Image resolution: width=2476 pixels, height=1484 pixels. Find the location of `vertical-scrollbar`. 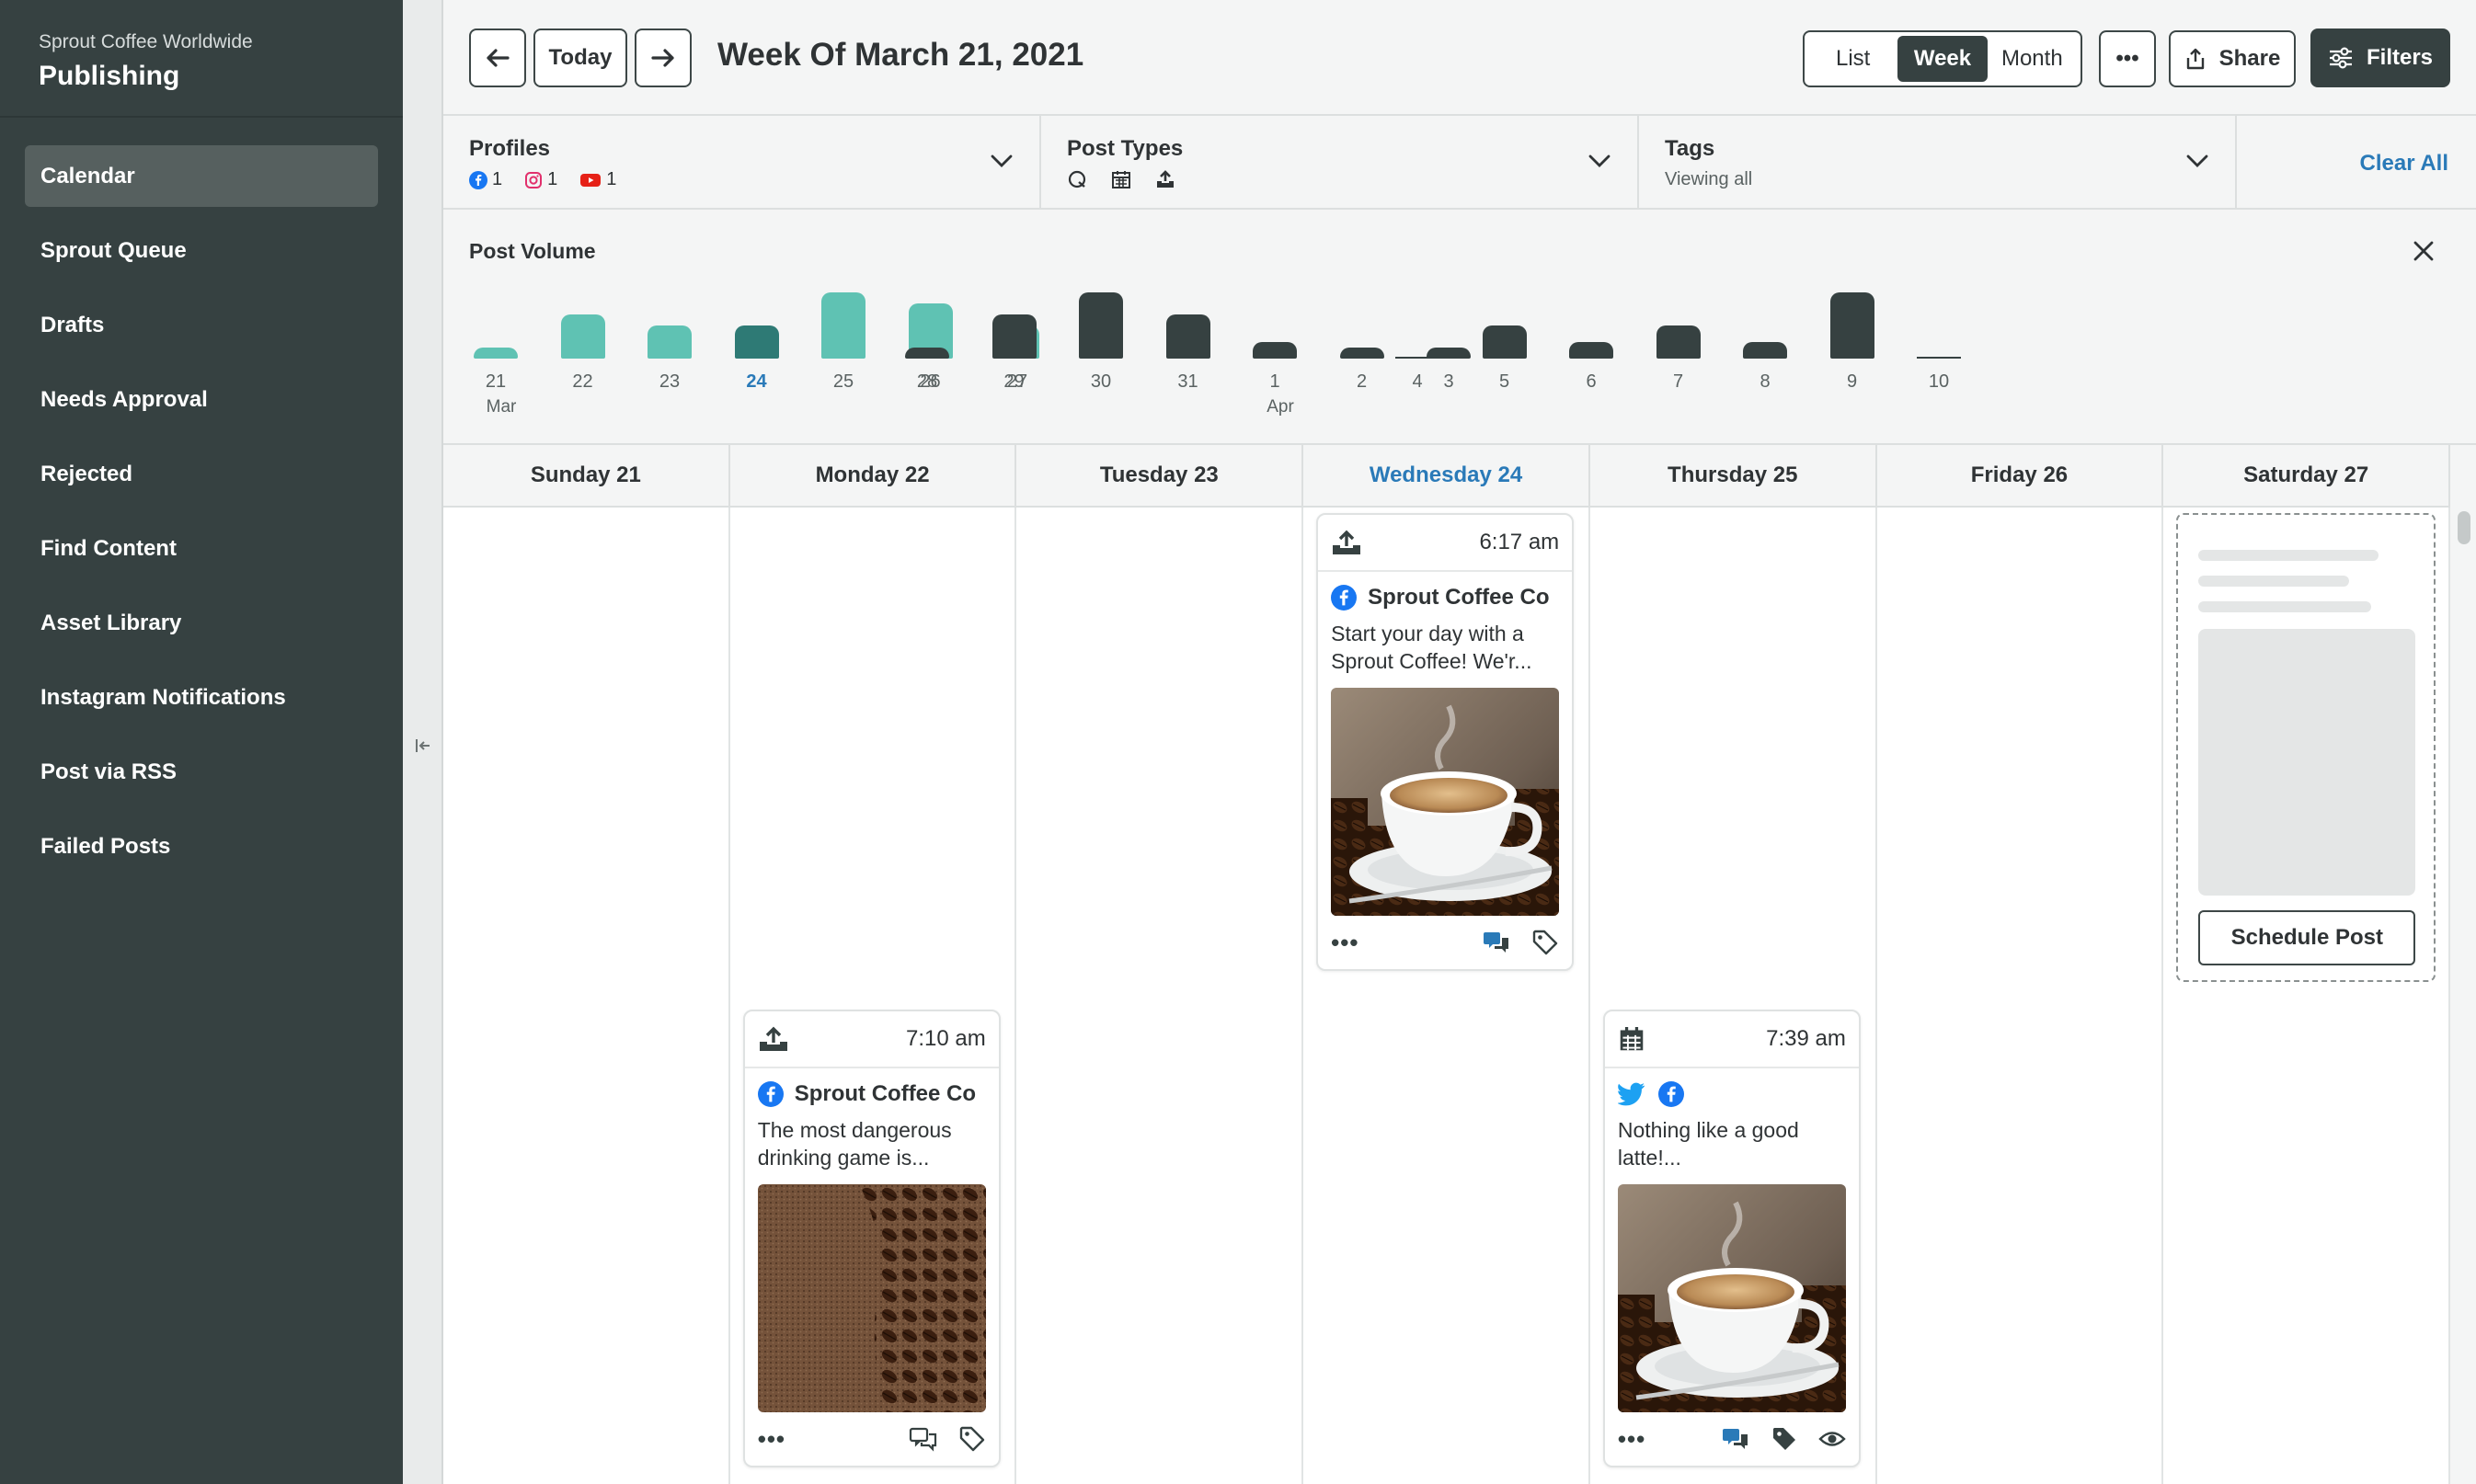

vertical-scrollbar is located at coordinates (2464, 527).